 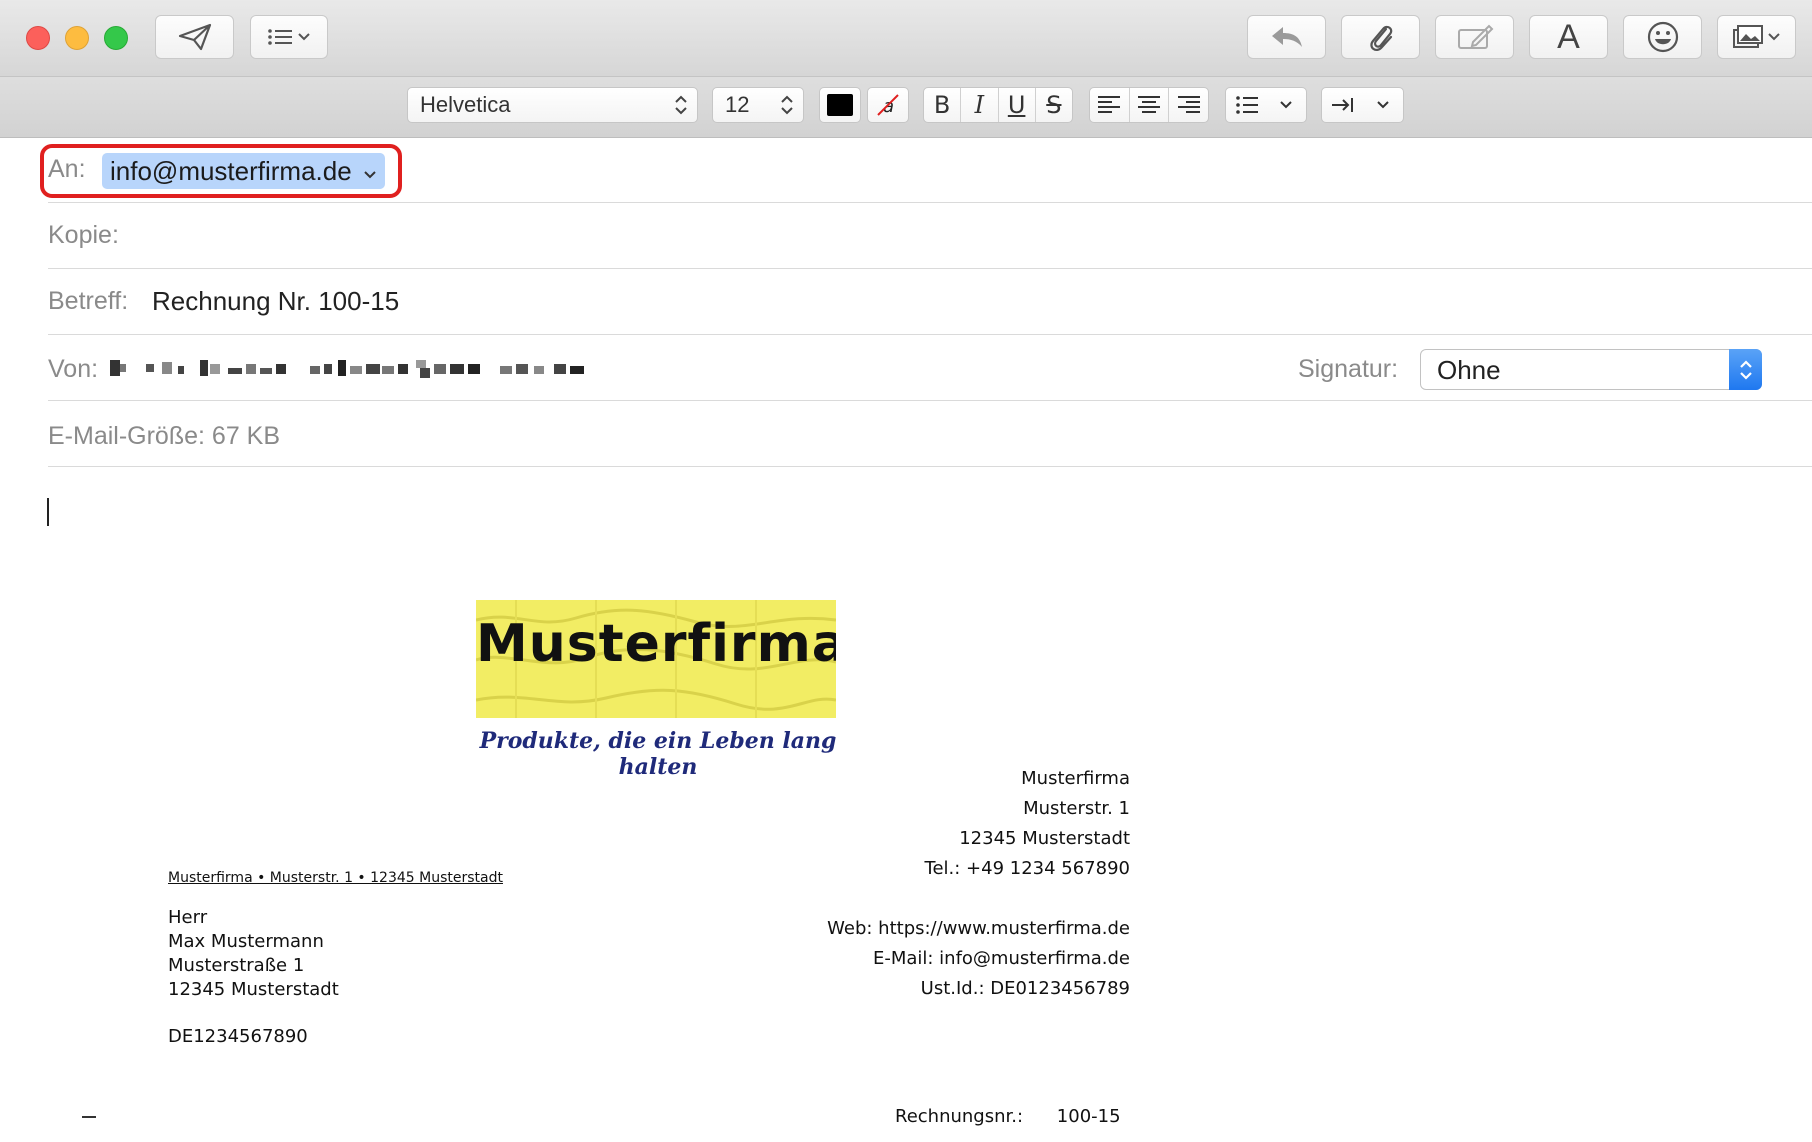 I want to click on align-center-icon, so click(x=1149, y=104).